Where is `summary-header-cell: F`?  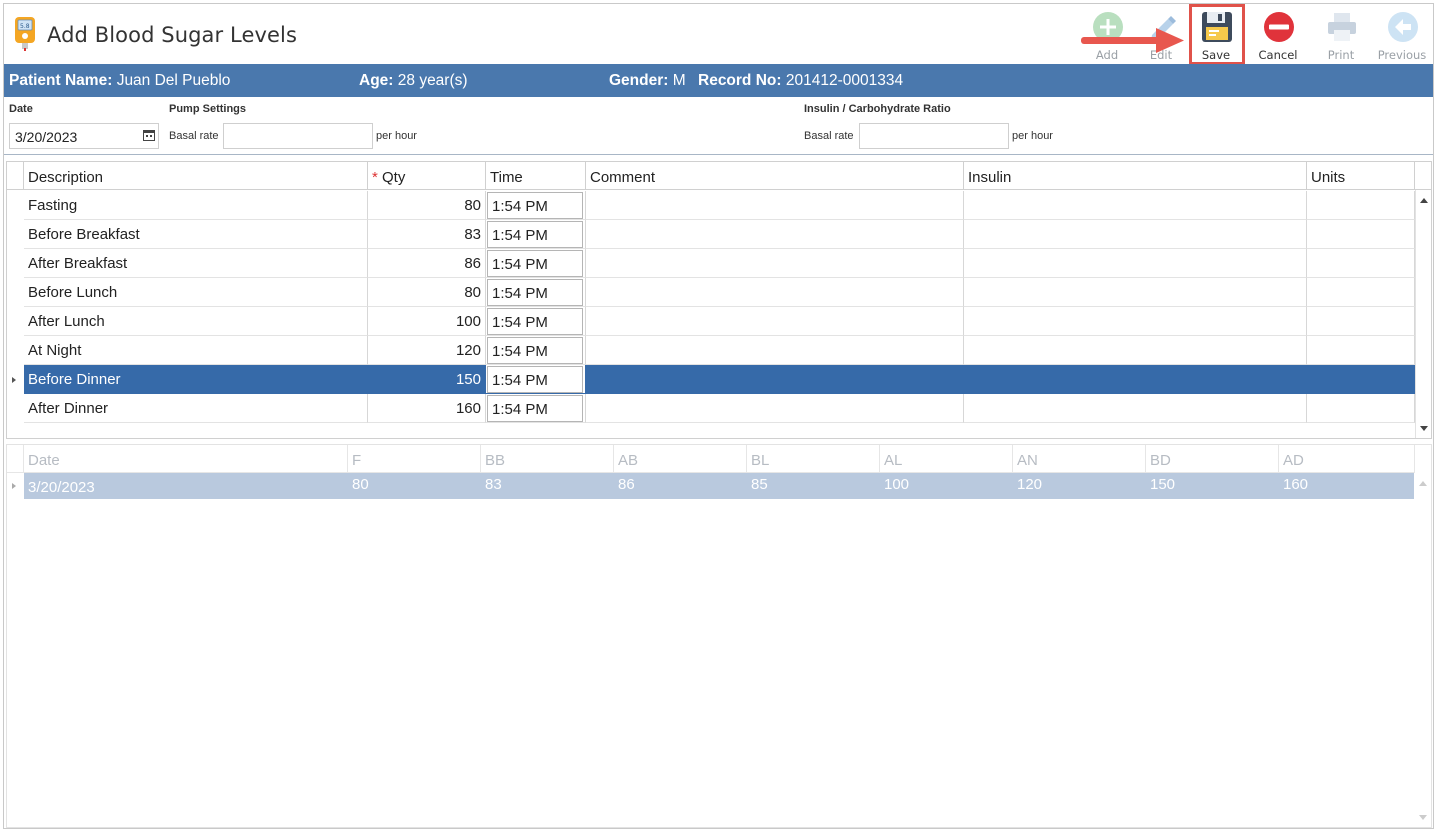
summary-header-cell: F is located at coordinates (414, 459).